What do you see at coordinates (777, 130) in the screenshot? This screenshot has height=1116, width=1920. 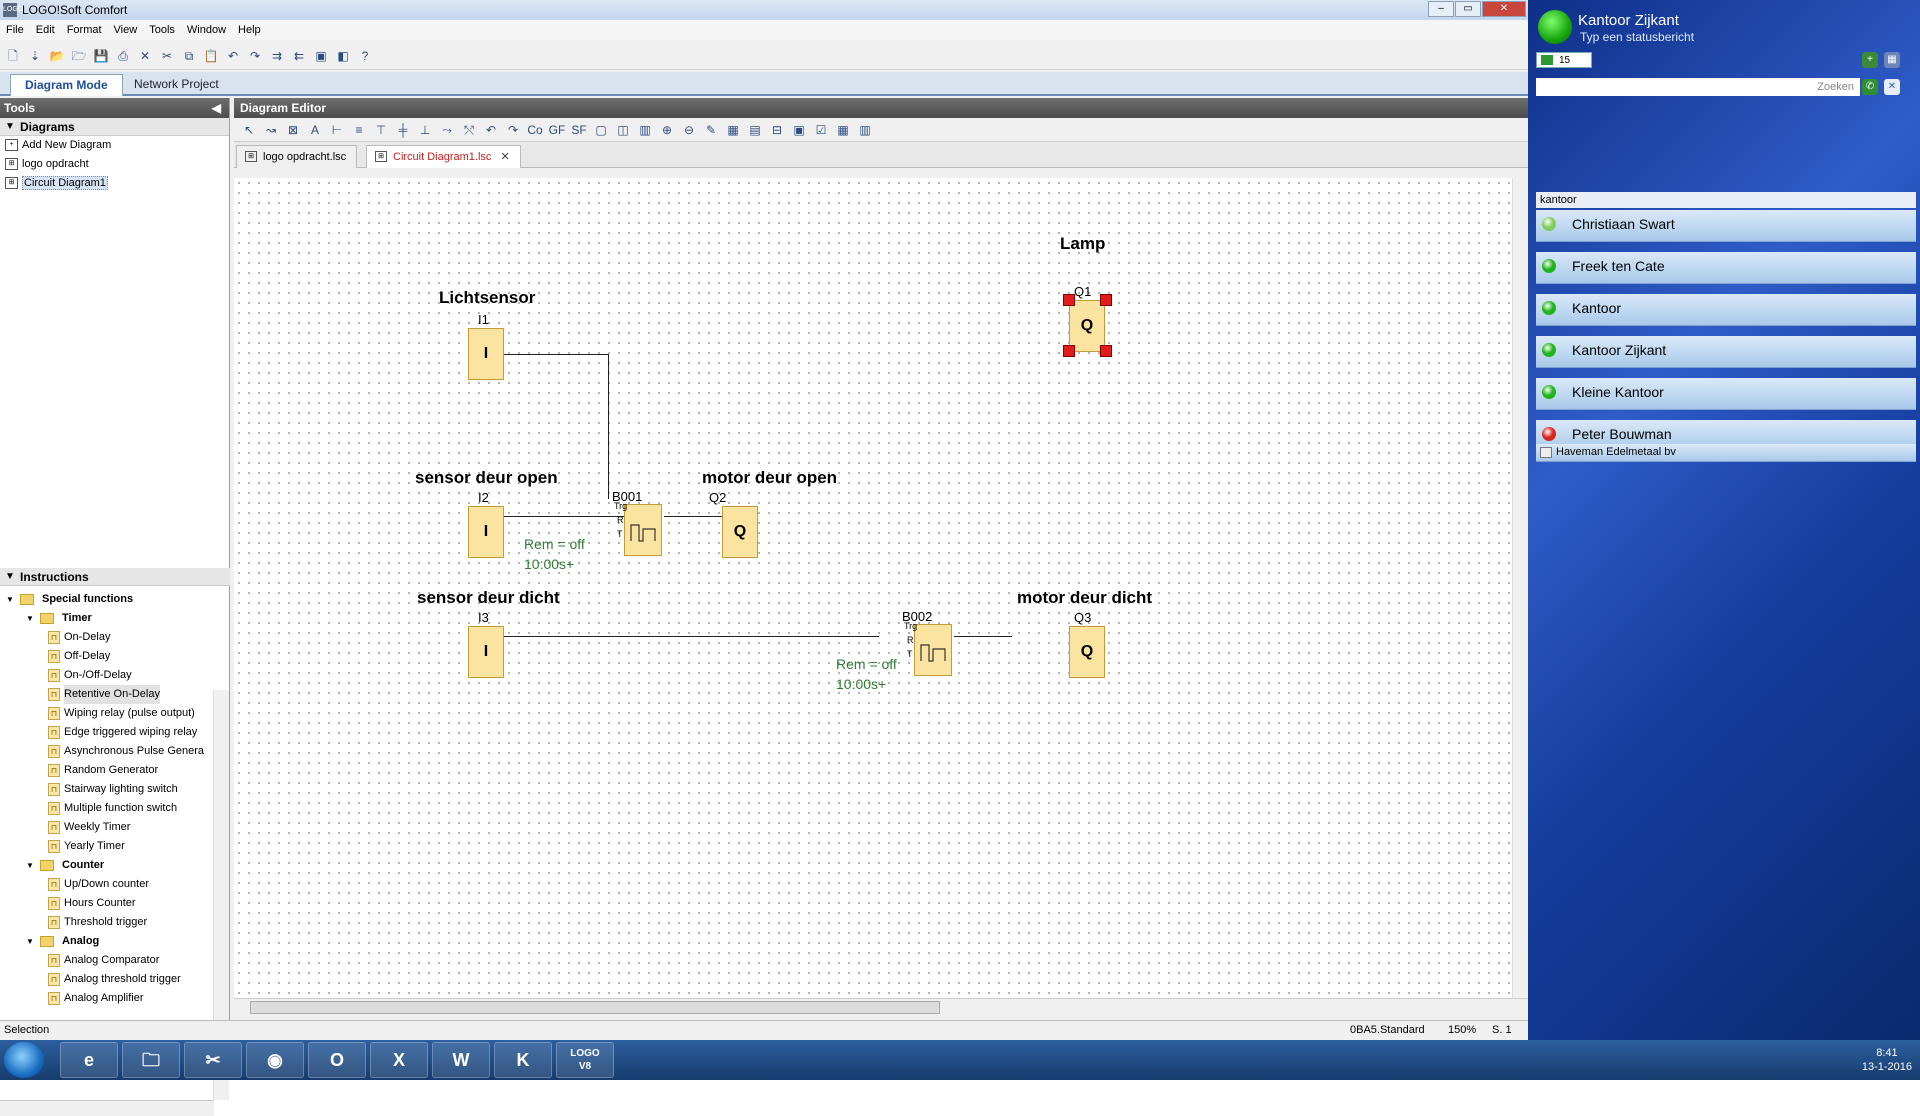 I see `split-icon: ⊟` at bounding box center [777, 130].